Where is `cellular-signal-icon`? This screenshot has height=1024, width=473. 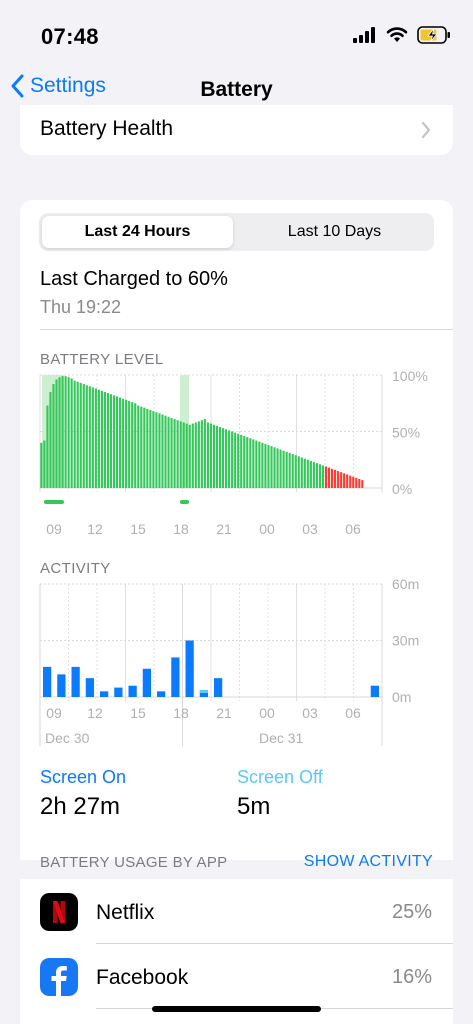
cellular-signal-icon is located at coordinates (364, 35).